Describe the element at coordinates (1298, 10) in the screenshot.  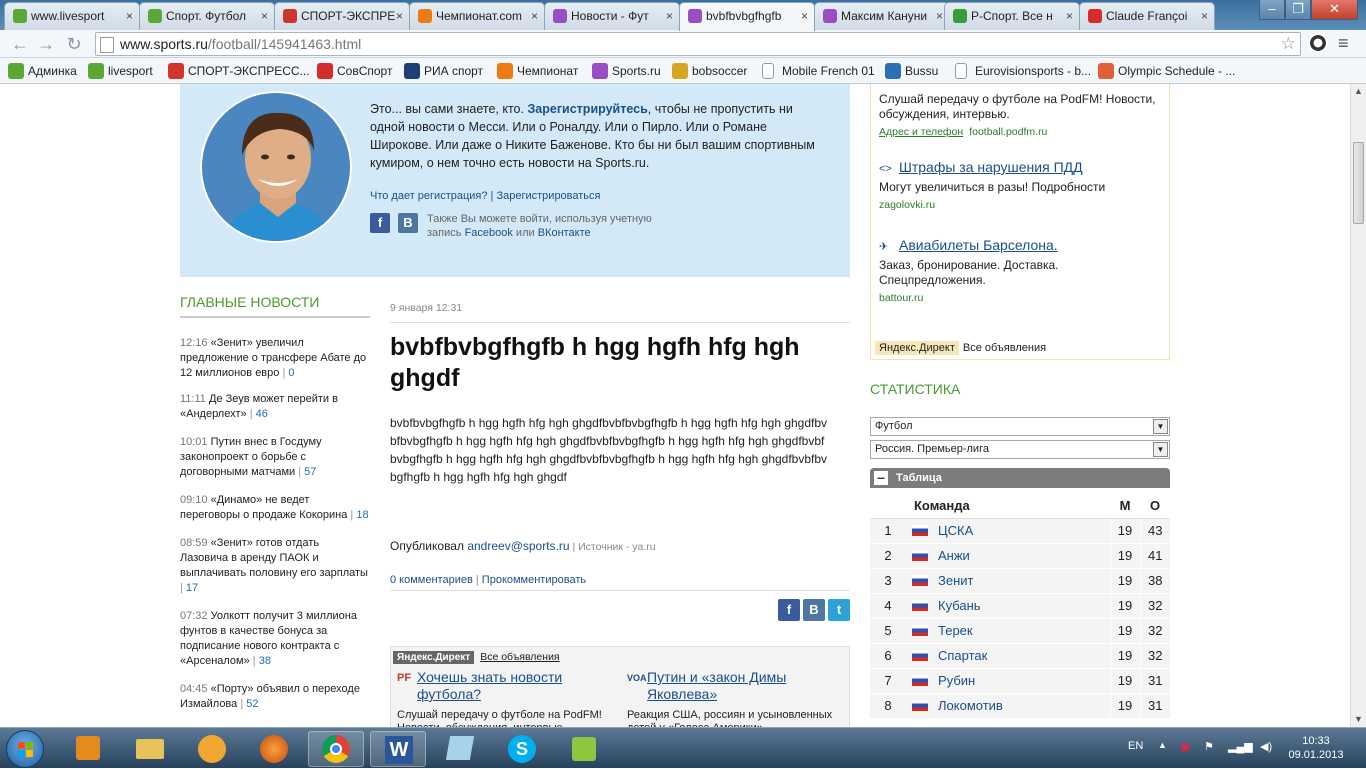
I see `restore-button: ❐` at that location.